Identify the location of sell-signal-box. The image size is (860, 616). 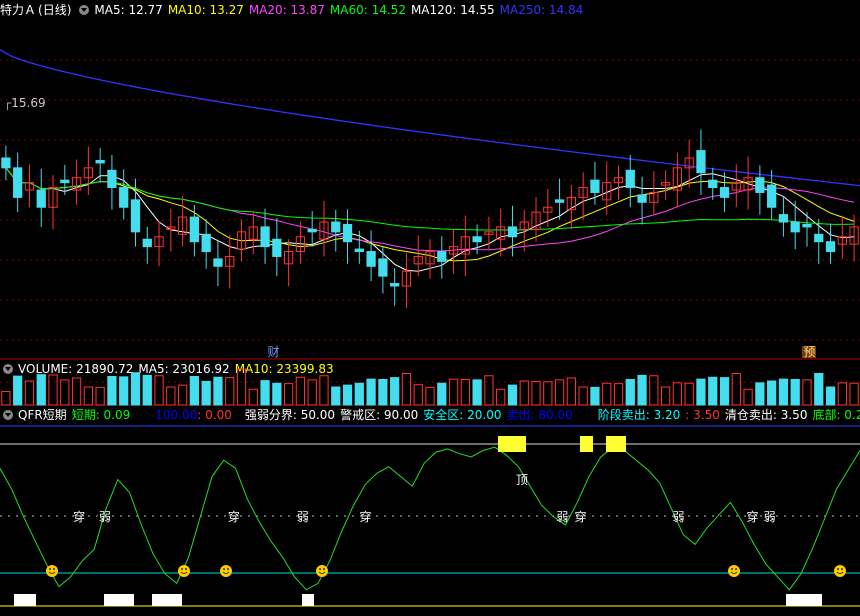
(586, 444).